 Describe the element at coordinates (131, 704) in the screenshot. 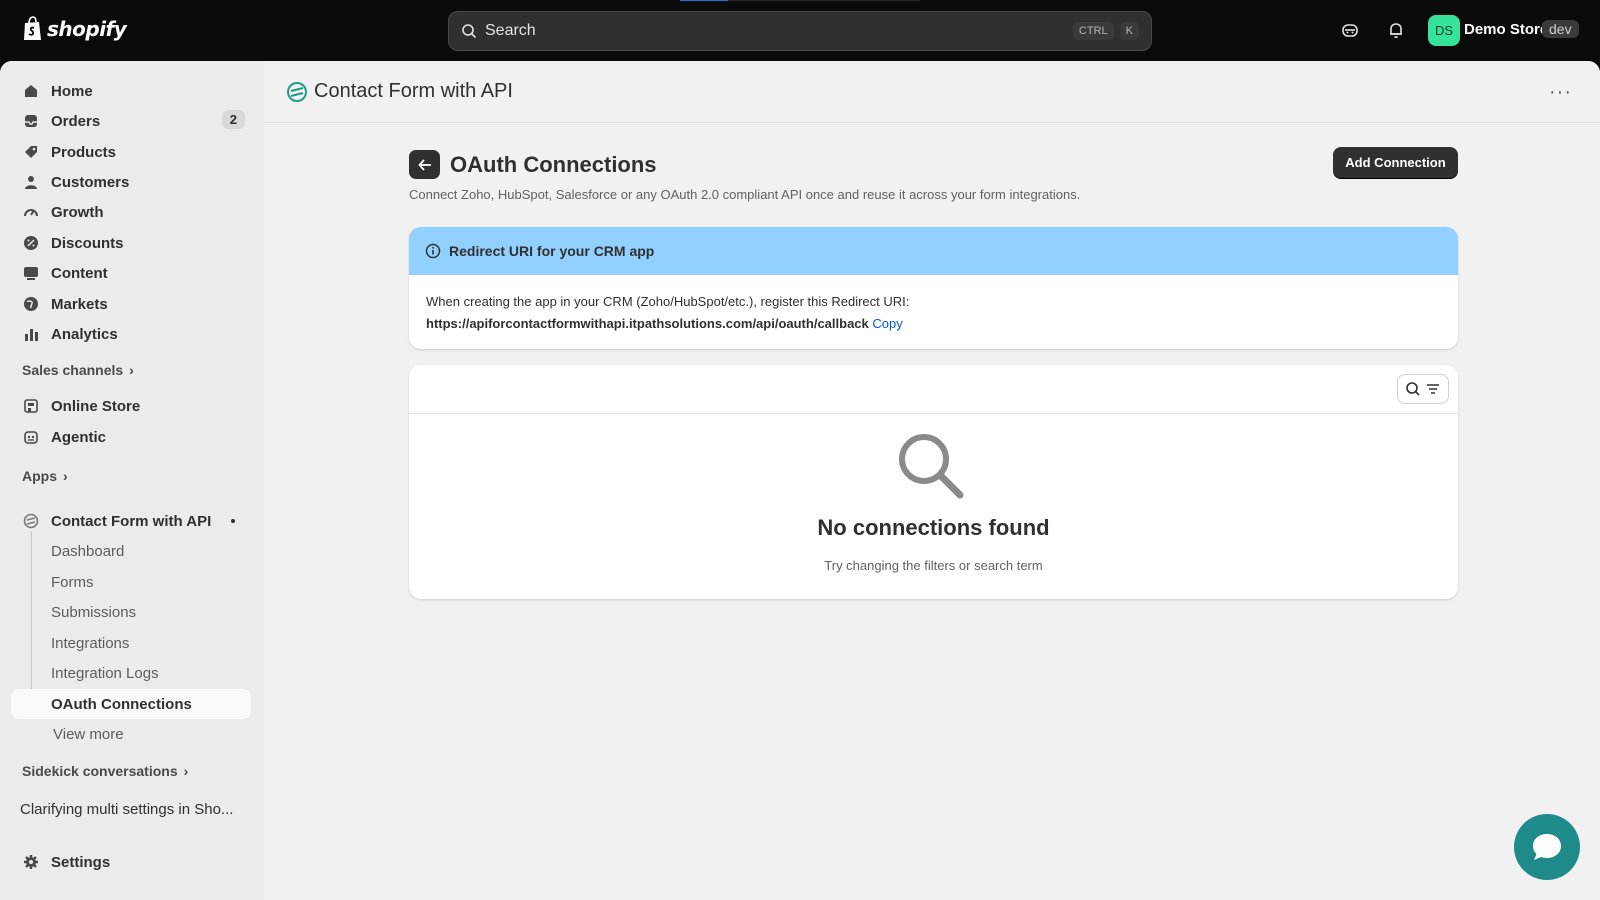

I see `sidebar-subitem-oauth-connections: OAuth Connections` at that location.